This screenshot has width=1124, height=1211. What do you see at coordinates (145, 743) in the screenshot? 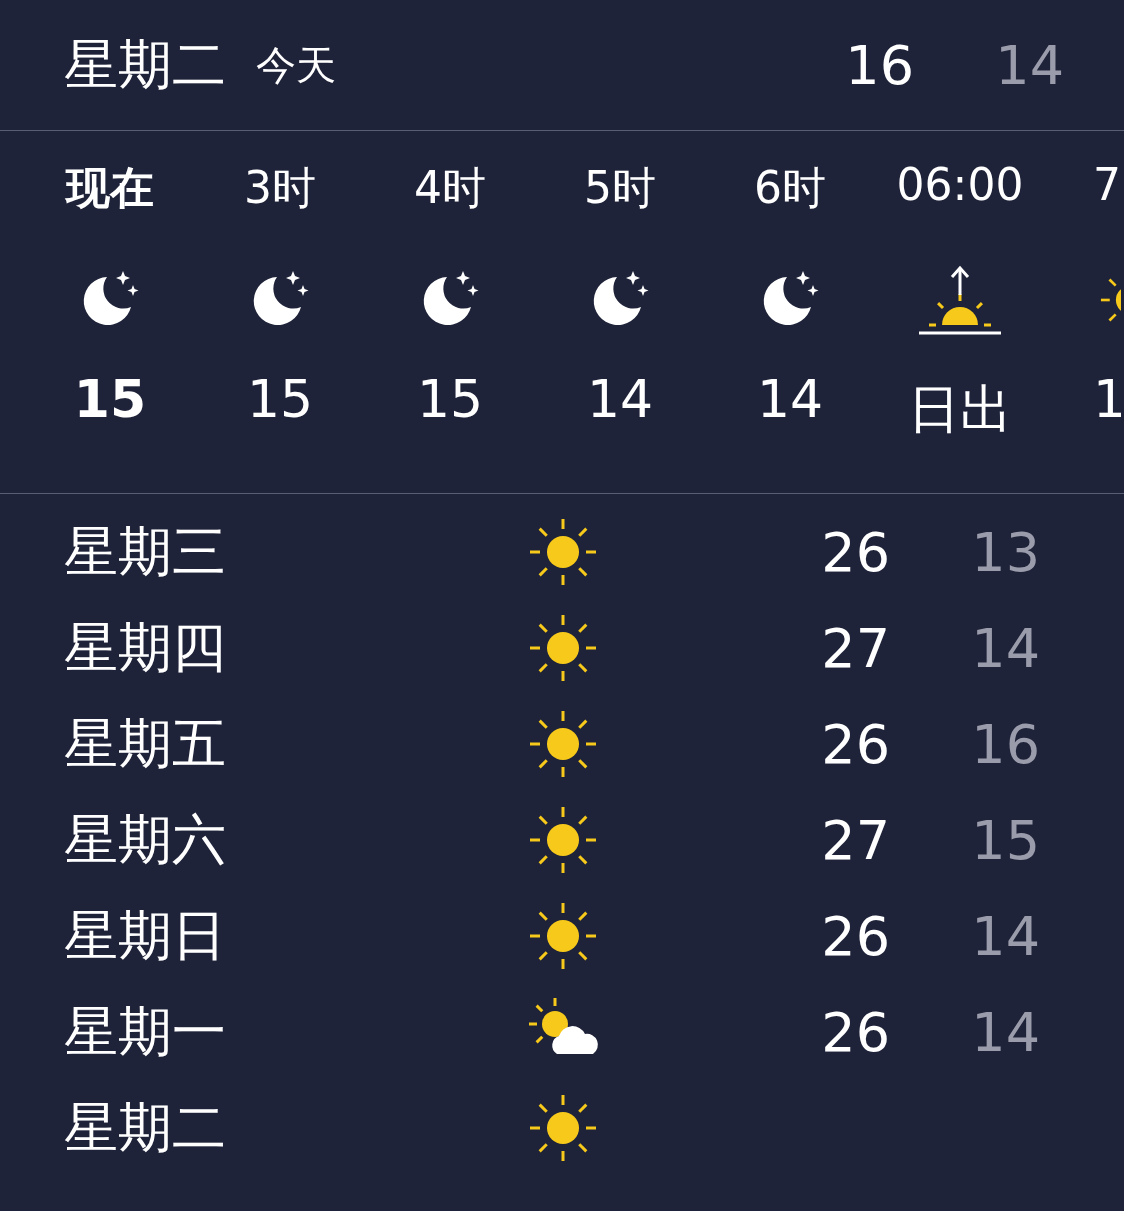
I see `day-name: 星期五` at bounding box center [145, 743].